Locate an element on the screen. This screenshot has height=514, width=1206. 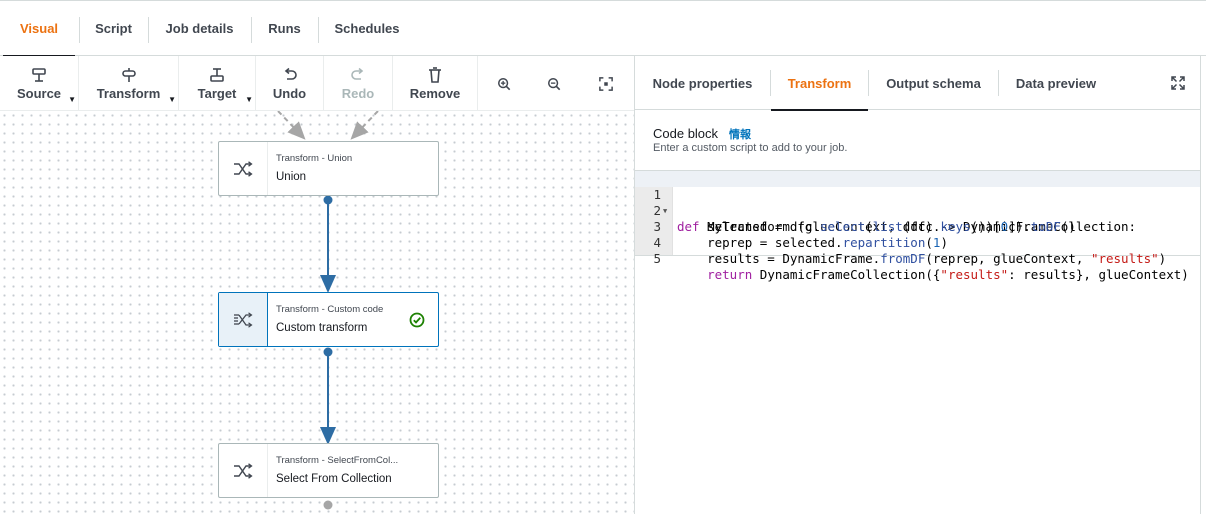
line-number: 5 is located at coordinates (657, 258).